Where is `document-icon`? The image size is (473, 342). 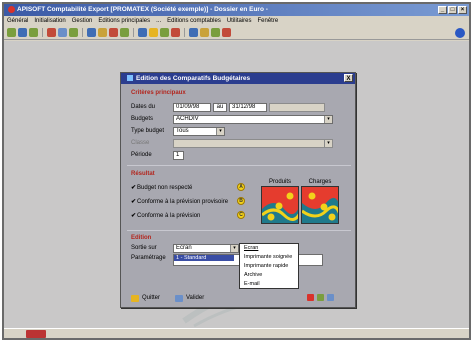 document-icon is located at coordinates (320, 297).